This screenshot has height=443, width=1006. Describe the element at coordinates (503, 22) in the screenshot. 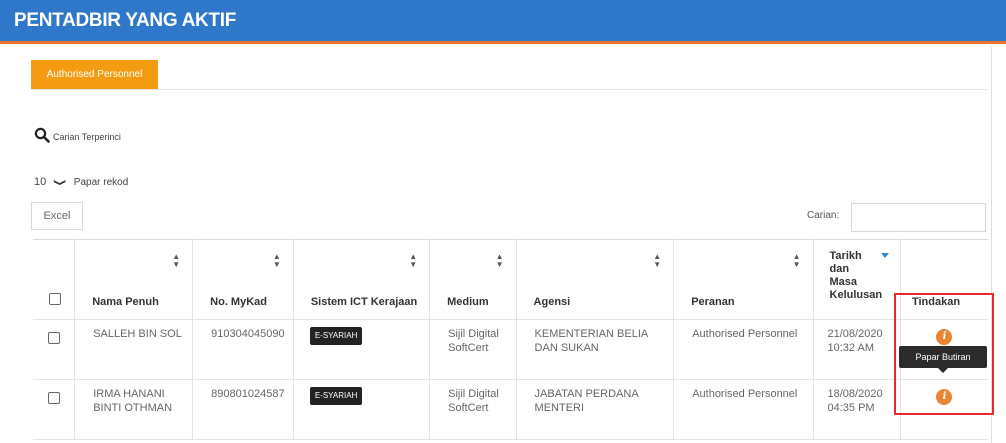

I see `page-header: PENTADBIR YANG AKTIF` at that location.